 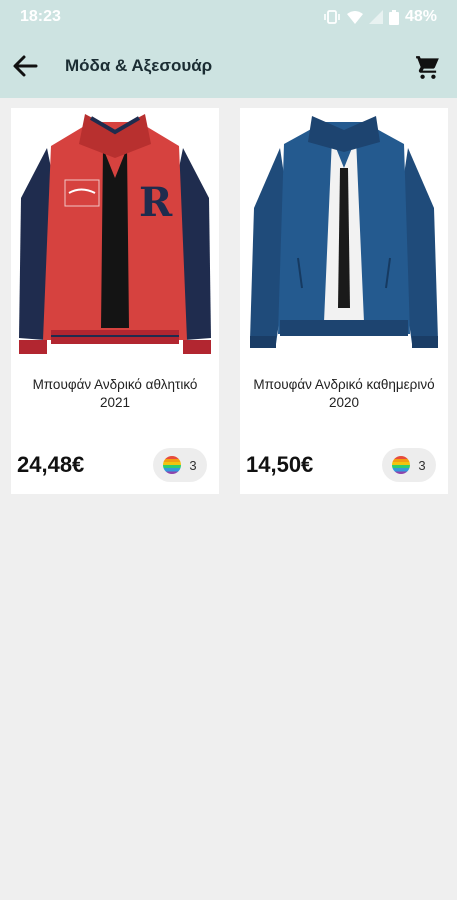 I want to click on wifi-icon, so click(x=354, y=17).